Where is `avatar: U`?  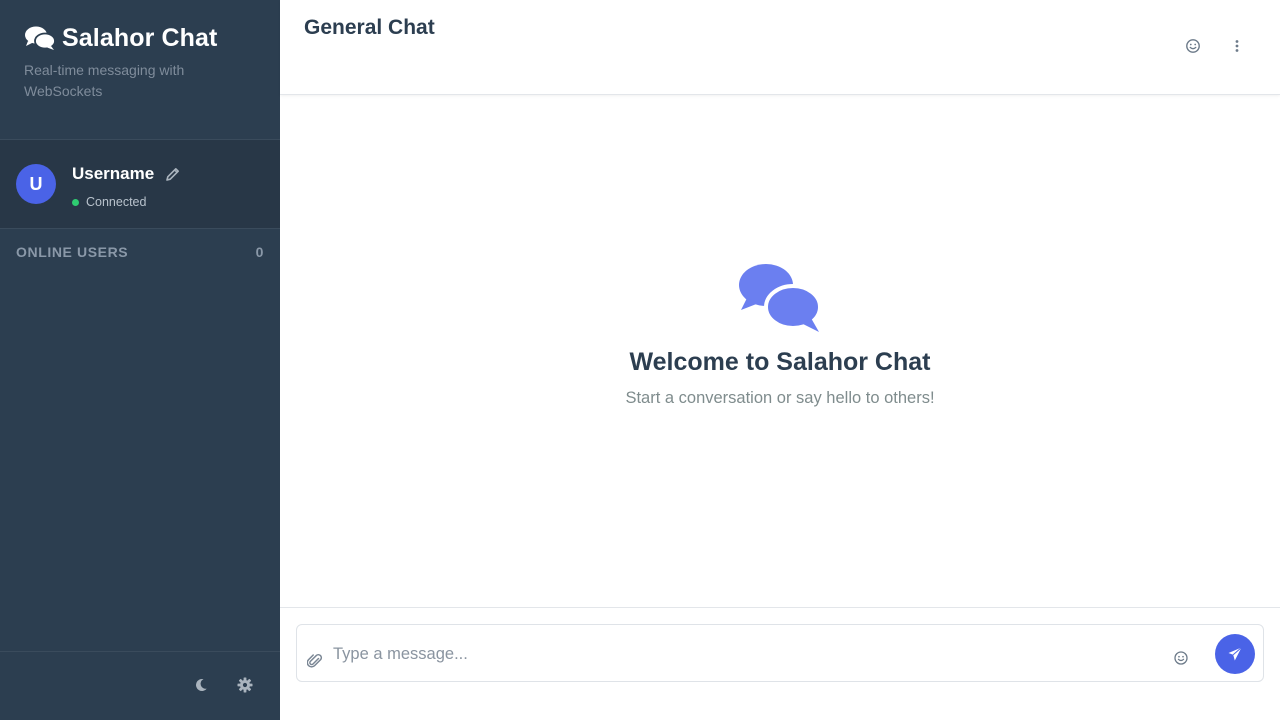 avatar: U is located at coordinates (36, 184).